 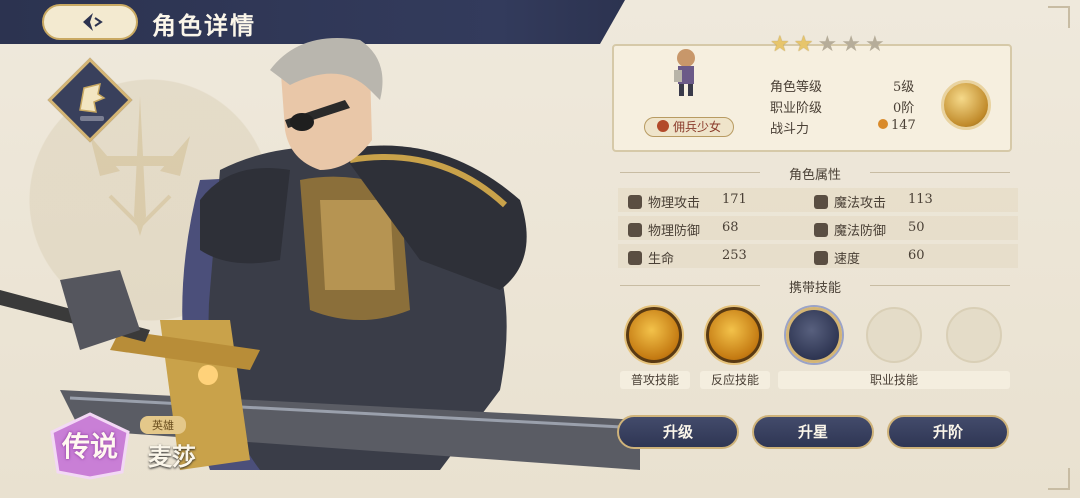 I want to click on hat-icon, so click(x=821, y=229).